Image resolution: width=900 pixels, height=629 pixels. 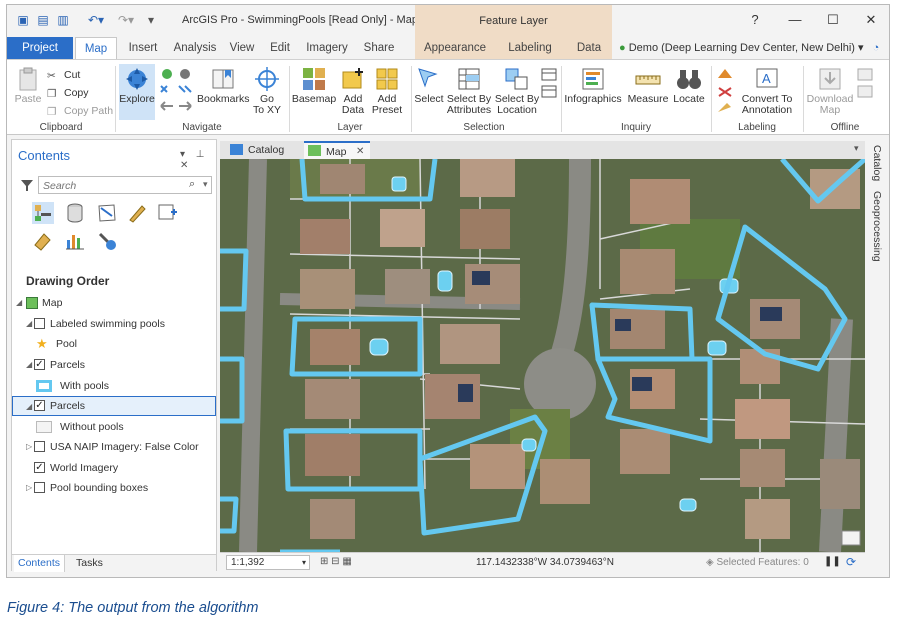 I want to click on list-by-drawing-order-icon, so click(x=43, y=213).